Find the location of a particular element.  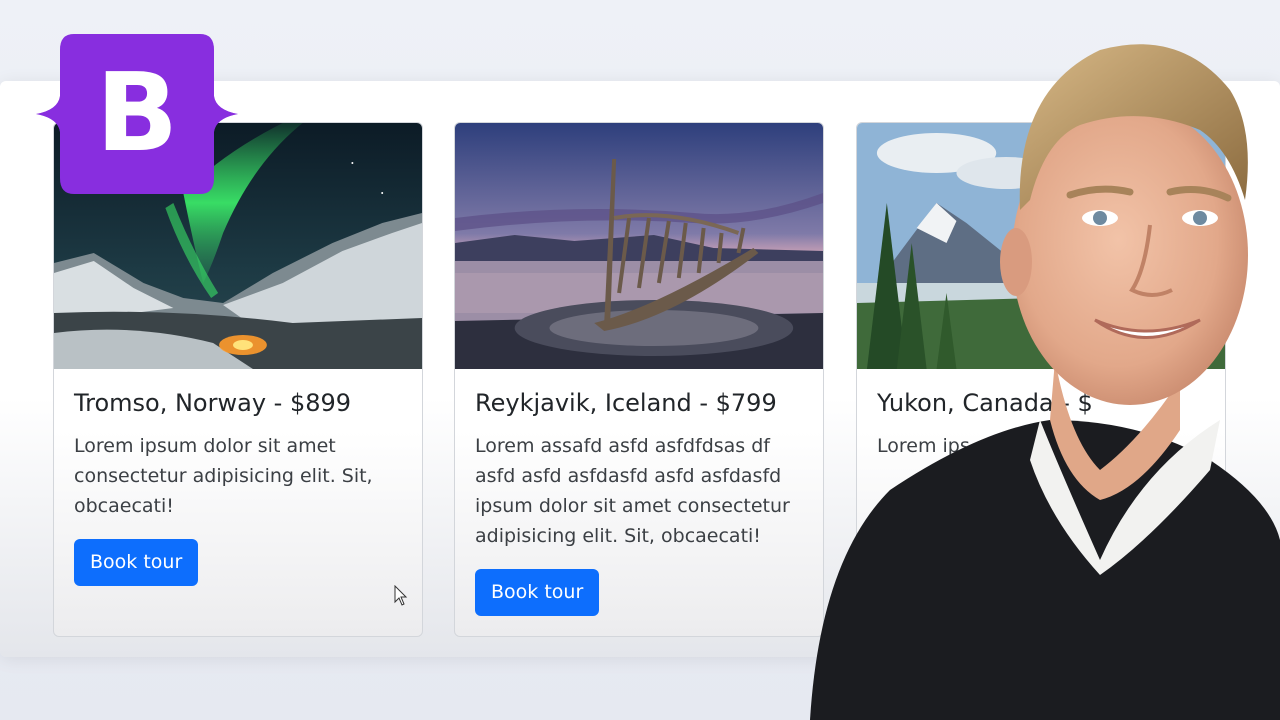

bootstrap-logo-letter: B is located at coordinates (137, 113).